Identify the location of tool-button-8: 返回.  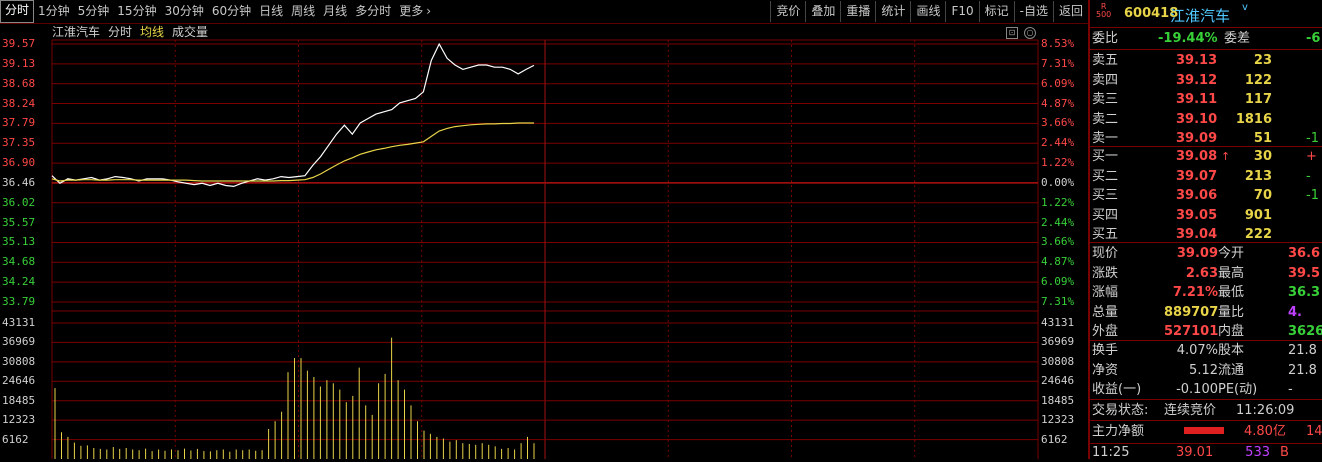
(1070, 11).